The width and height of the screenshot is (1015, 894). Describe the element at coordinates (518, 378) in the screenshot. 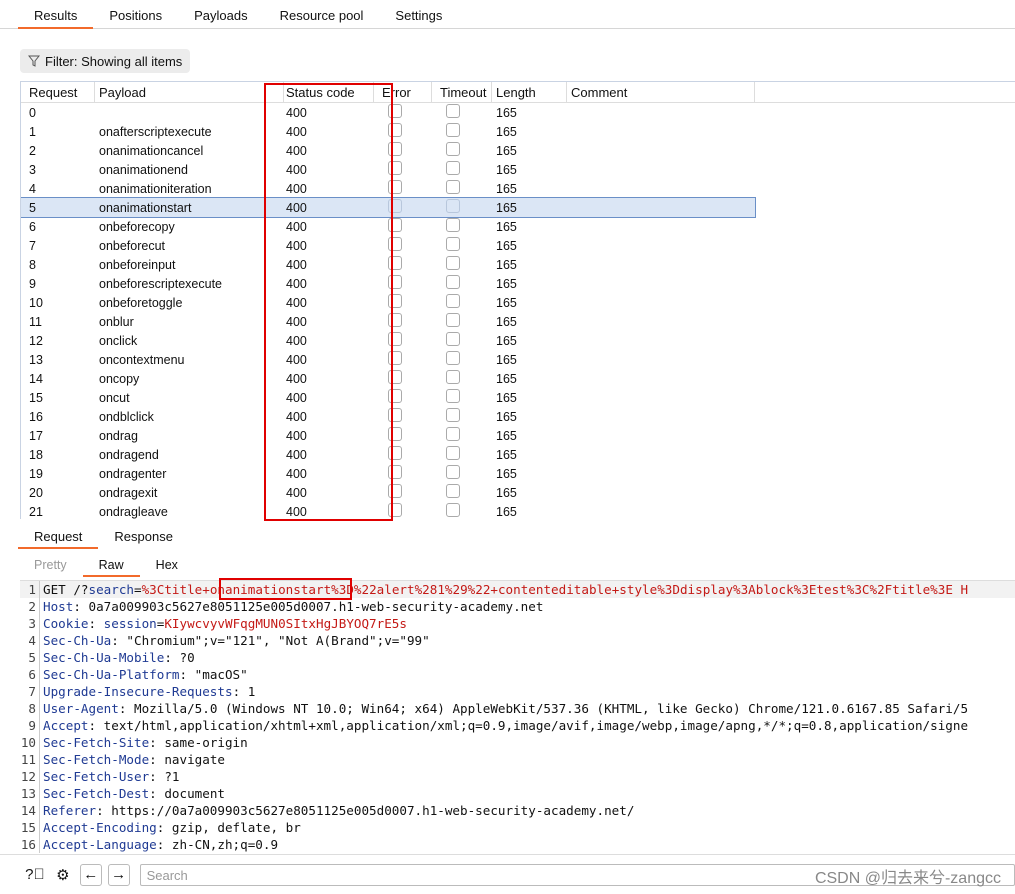

I see `table-row: 14 oncopy 400 165` at that location.